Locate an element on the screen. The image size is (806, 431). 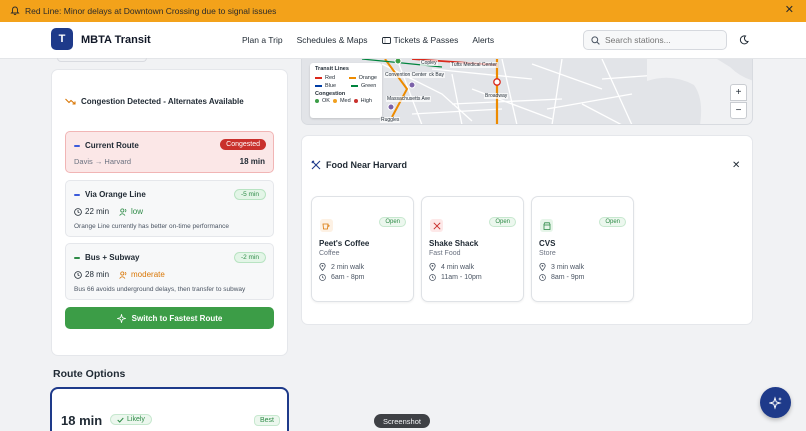
congestion-med-dot is located at coordinates (334, 101).